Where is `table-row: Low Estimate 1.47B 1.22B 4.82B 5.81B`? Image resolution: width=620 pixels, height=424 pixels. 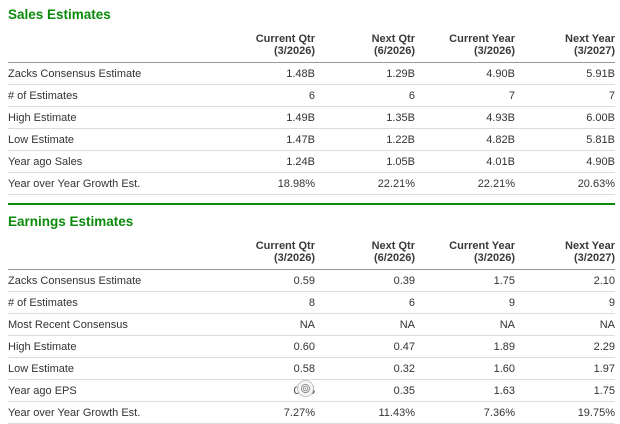
table-row: Low Estimate 1.47B 1.22B 4.82B 5.81B is located at coordinates (311, 139).